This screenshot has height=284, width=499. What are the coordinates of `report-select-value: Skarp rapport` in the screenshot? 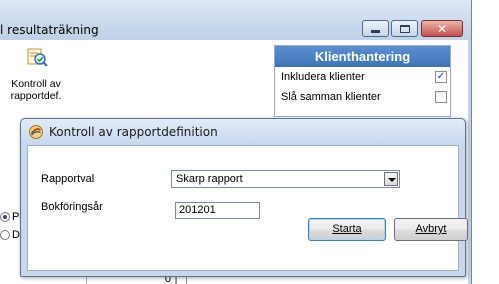 It's located at (209, 179).